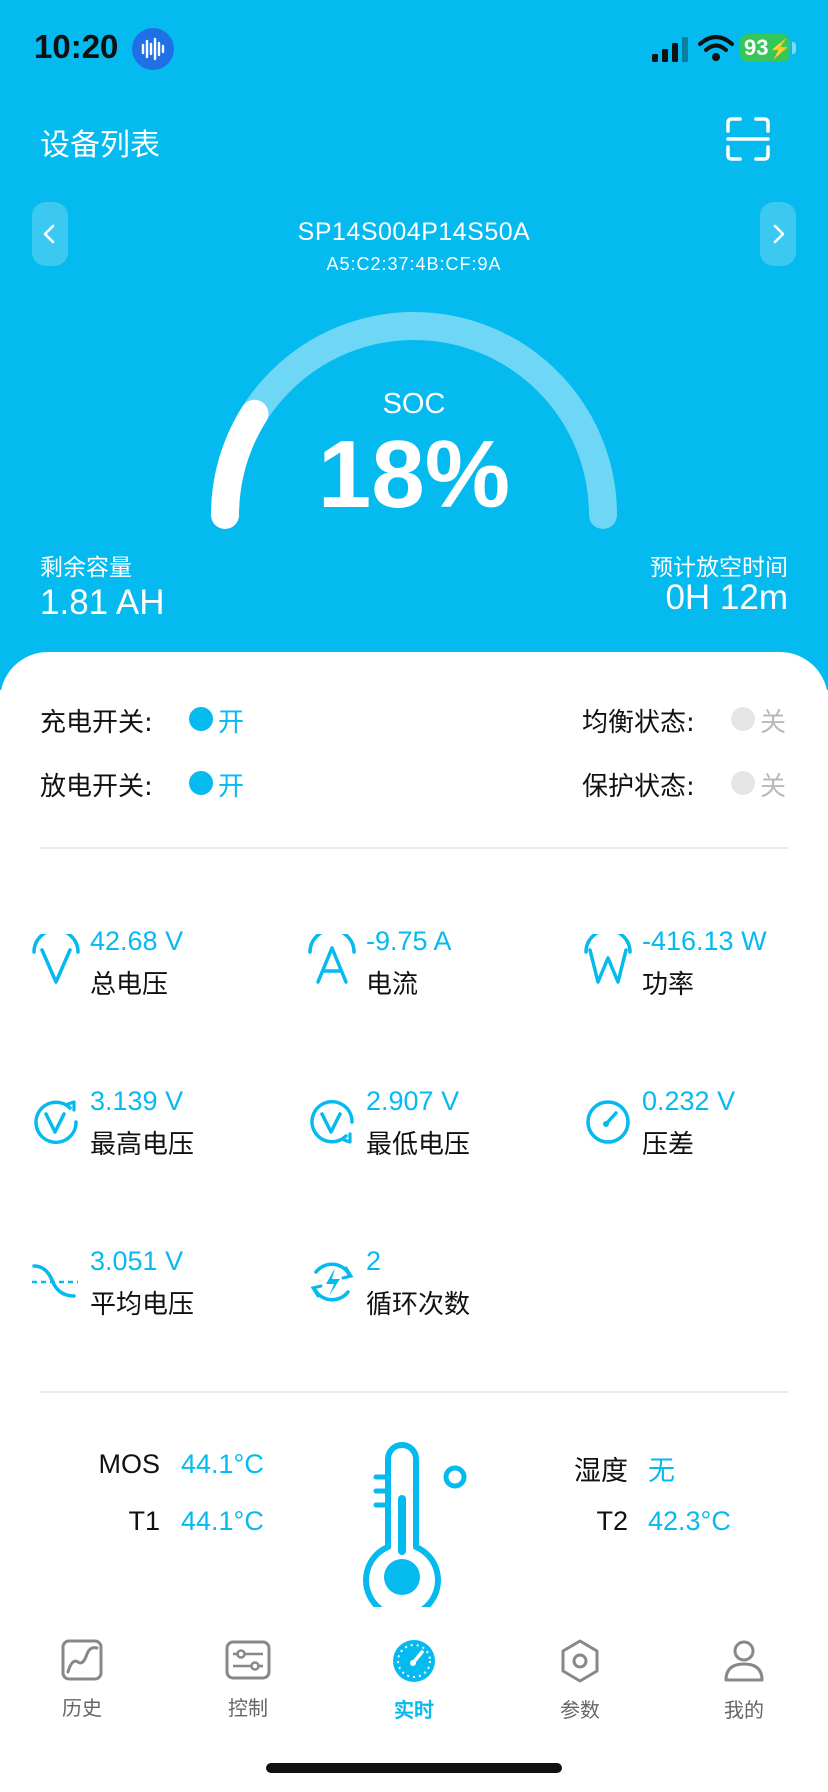  What do you see at coordinates (332, 1282) in the screenshot?
I see `cycle-bolt-icon` at bounding box center [332, 1282].